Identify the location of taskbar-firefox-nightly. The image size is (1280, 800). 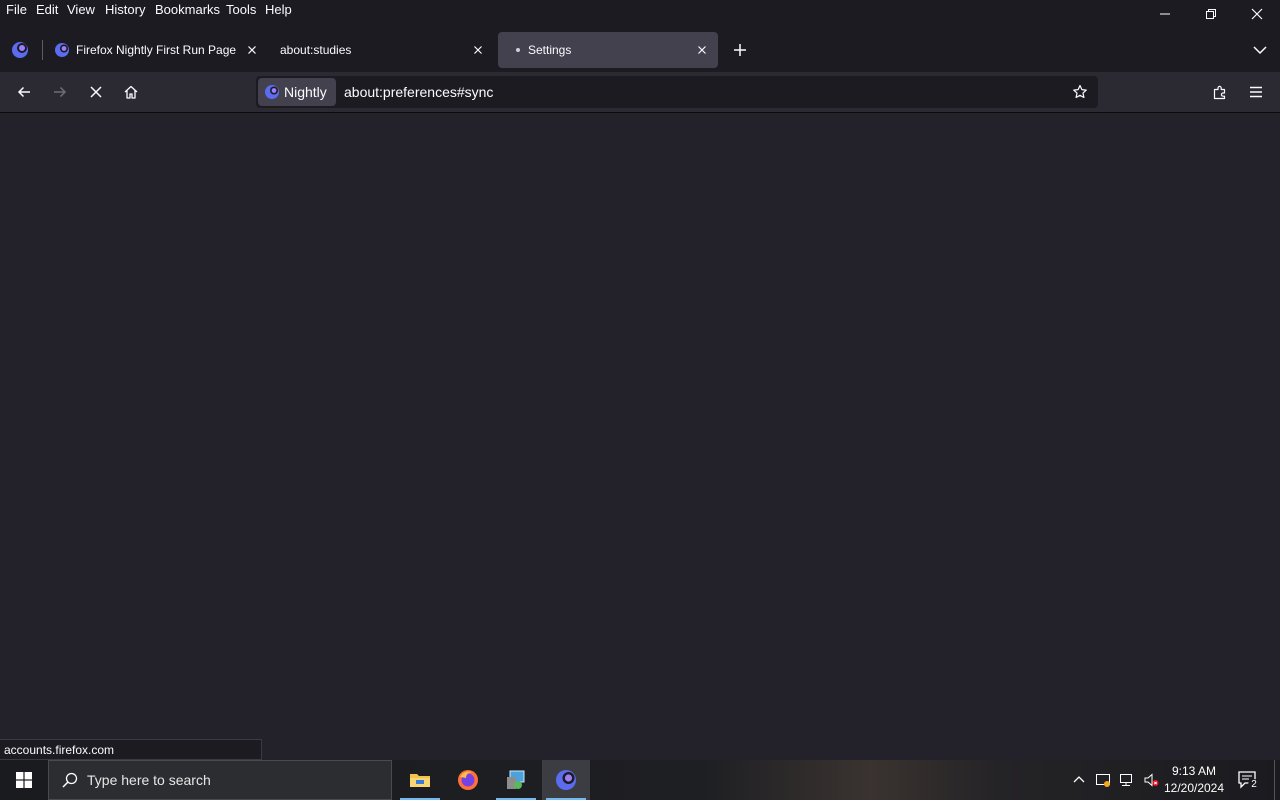
(566, 780).